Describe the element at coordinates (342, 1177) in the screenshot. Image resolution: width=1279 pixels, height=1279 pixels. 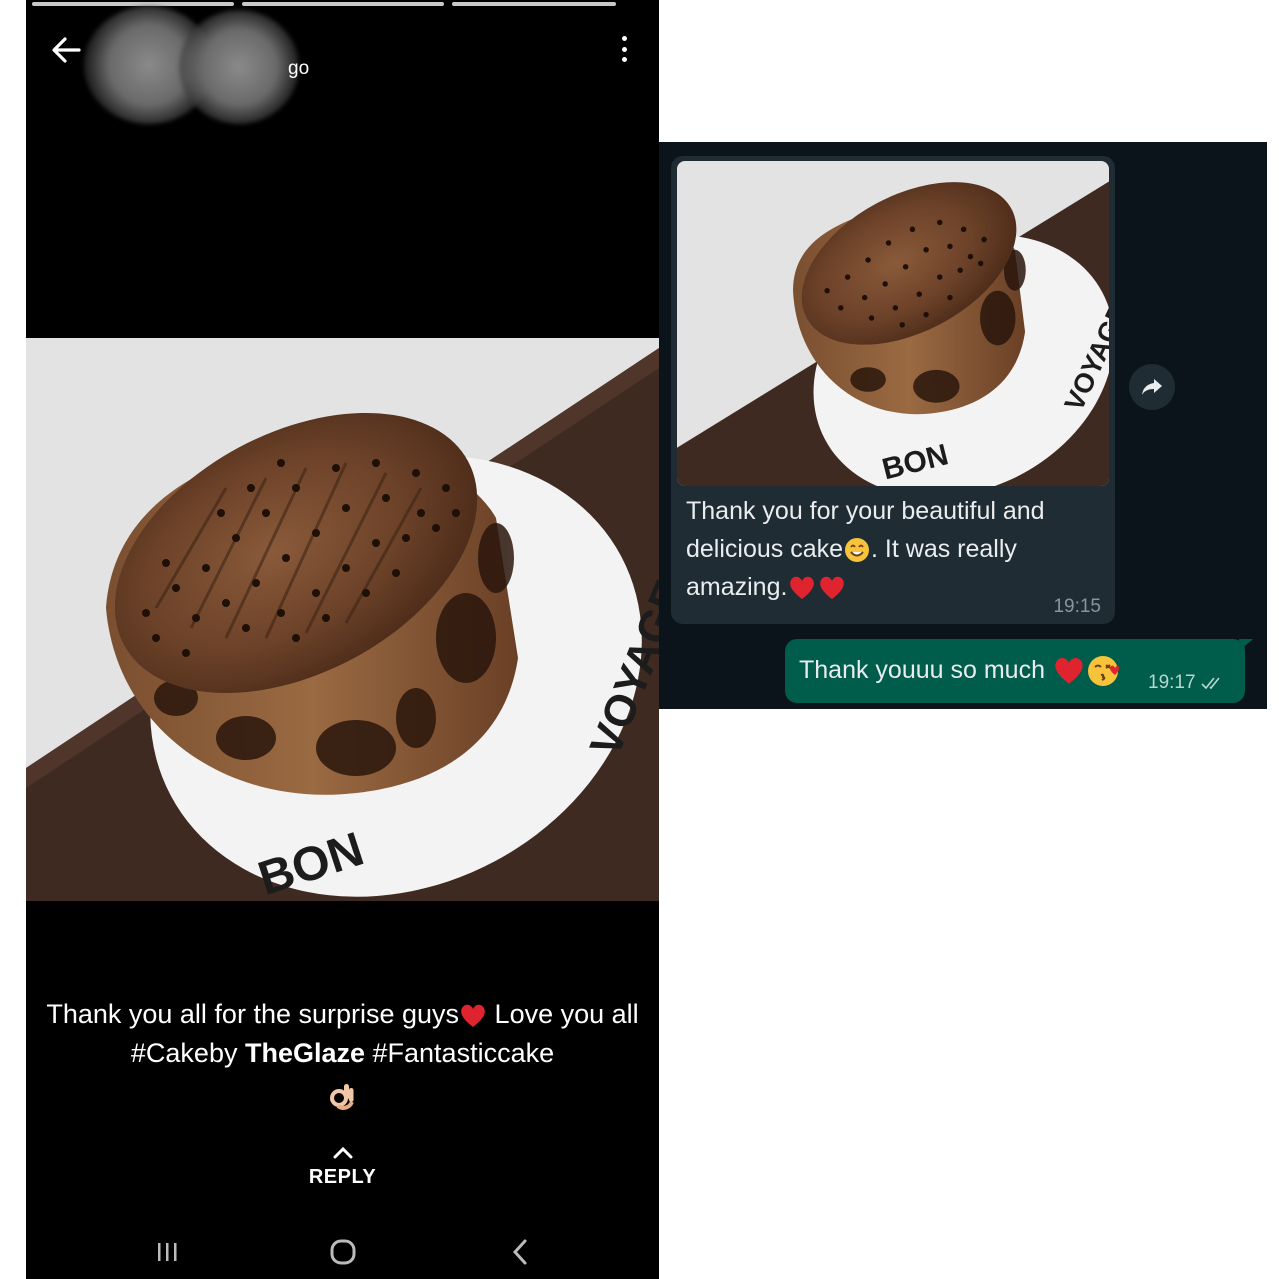
I see `reply-label: REPLY` at that location.